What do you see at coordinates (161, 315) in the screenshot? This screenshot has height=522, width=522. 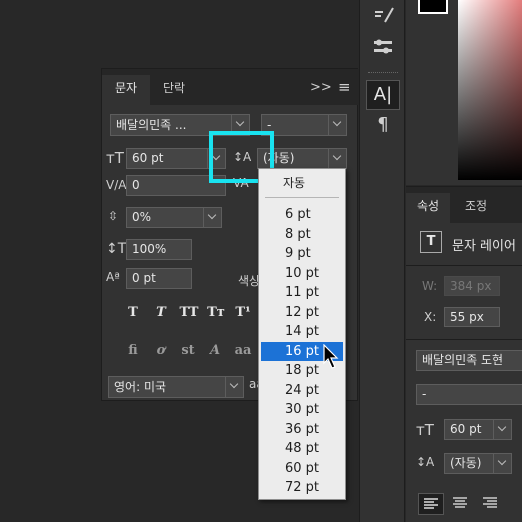 I see `faux-italic-button: T` at bounding box center [161, 315].